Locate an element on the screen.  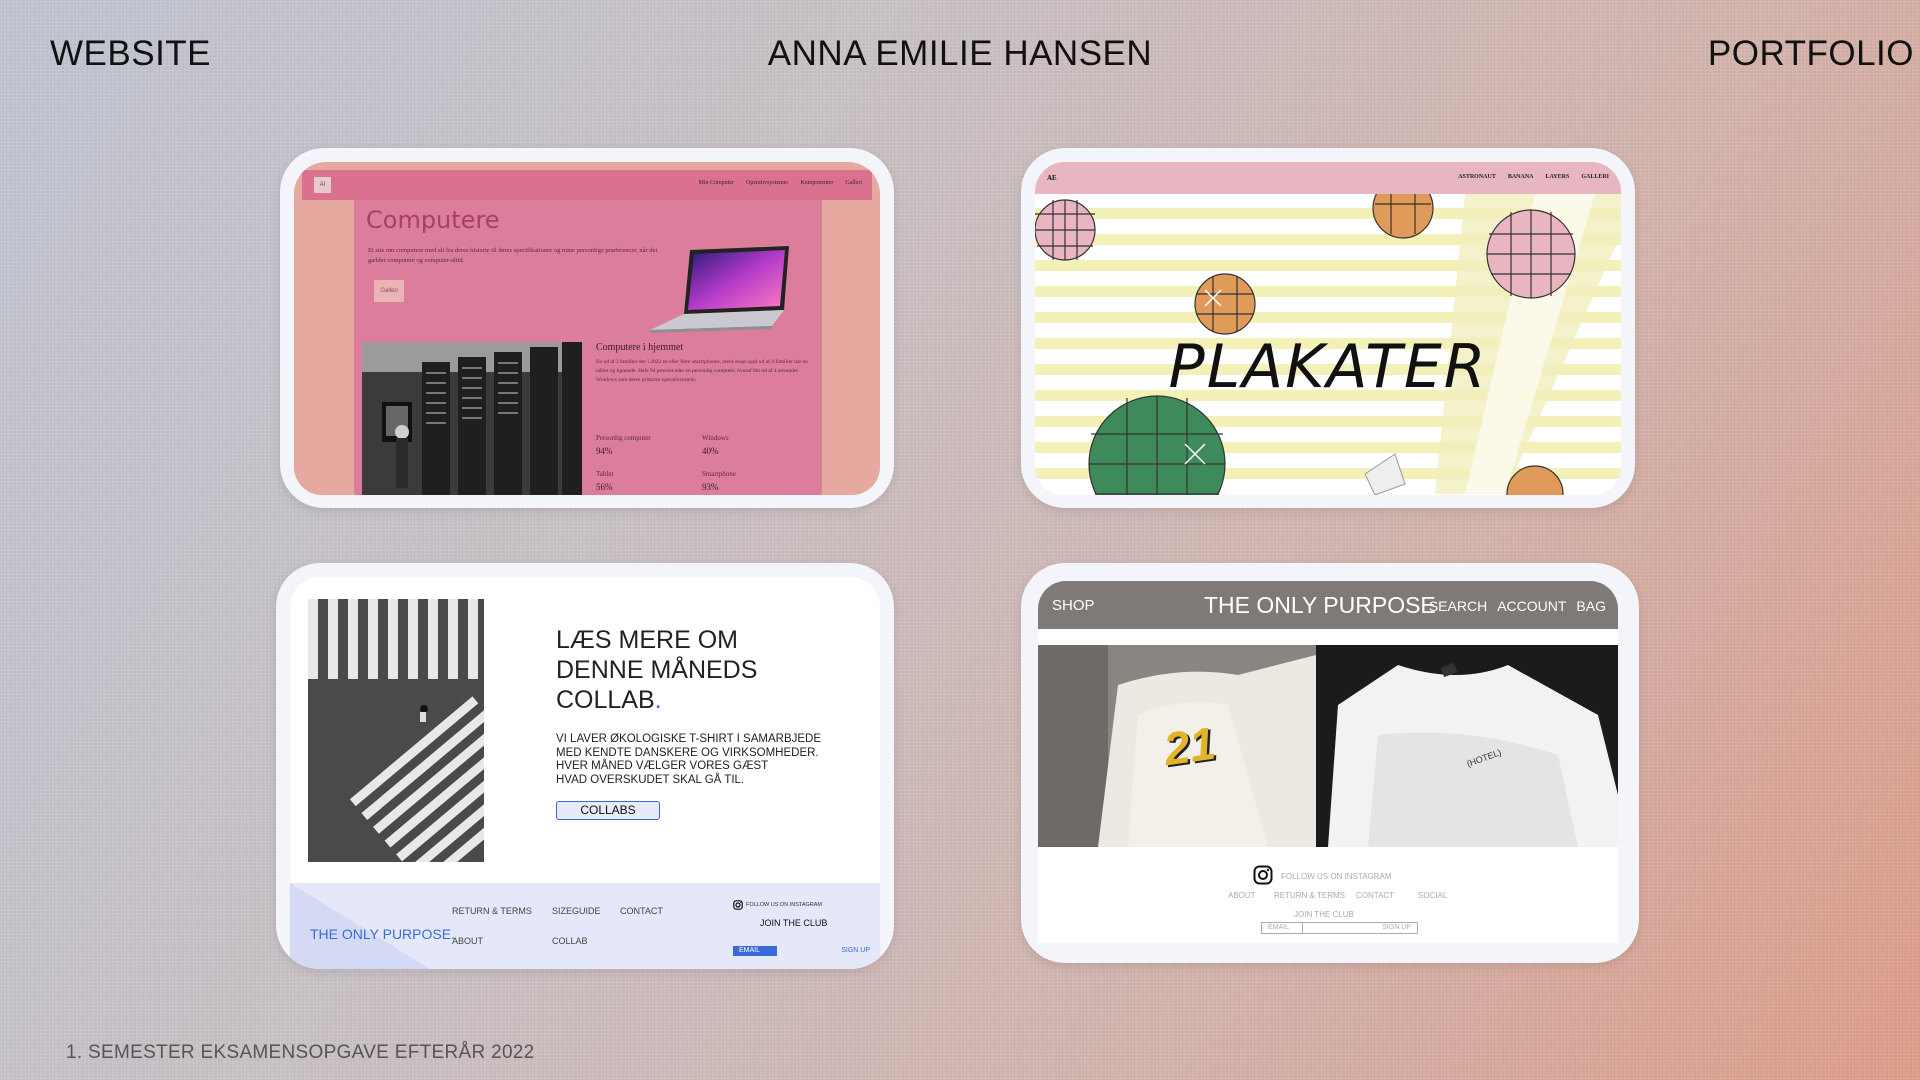
computere-gallery-button: Galleri is located at coordinates (389, 291).